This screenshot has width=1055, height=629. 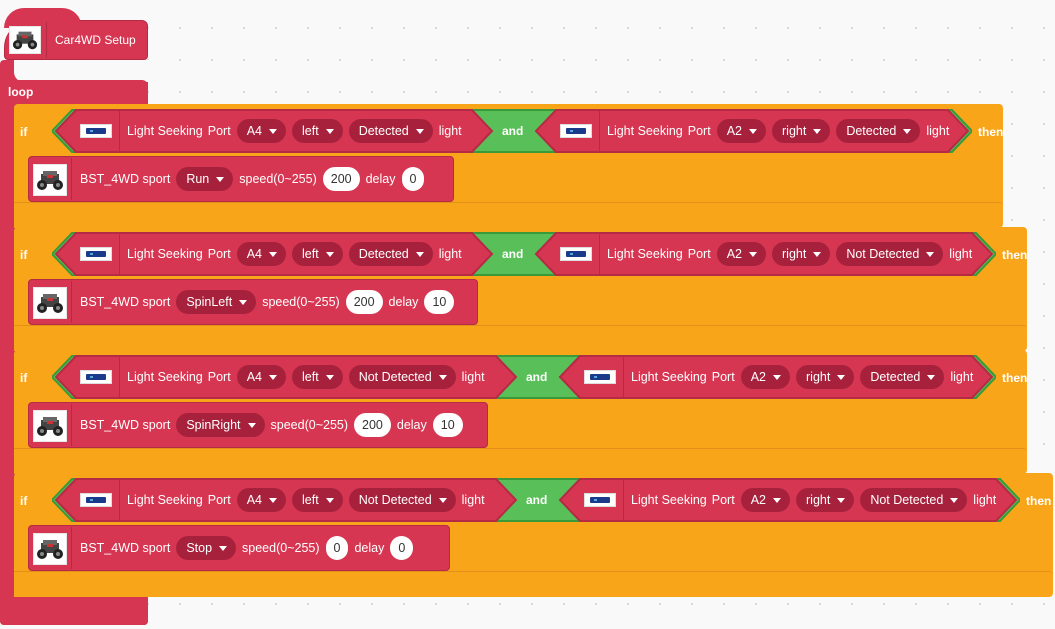 What do you see at coordinates (220, 425) in the screenshot?
I see `mode-dropdown: SpinRight` at bounding box center [220, 425].